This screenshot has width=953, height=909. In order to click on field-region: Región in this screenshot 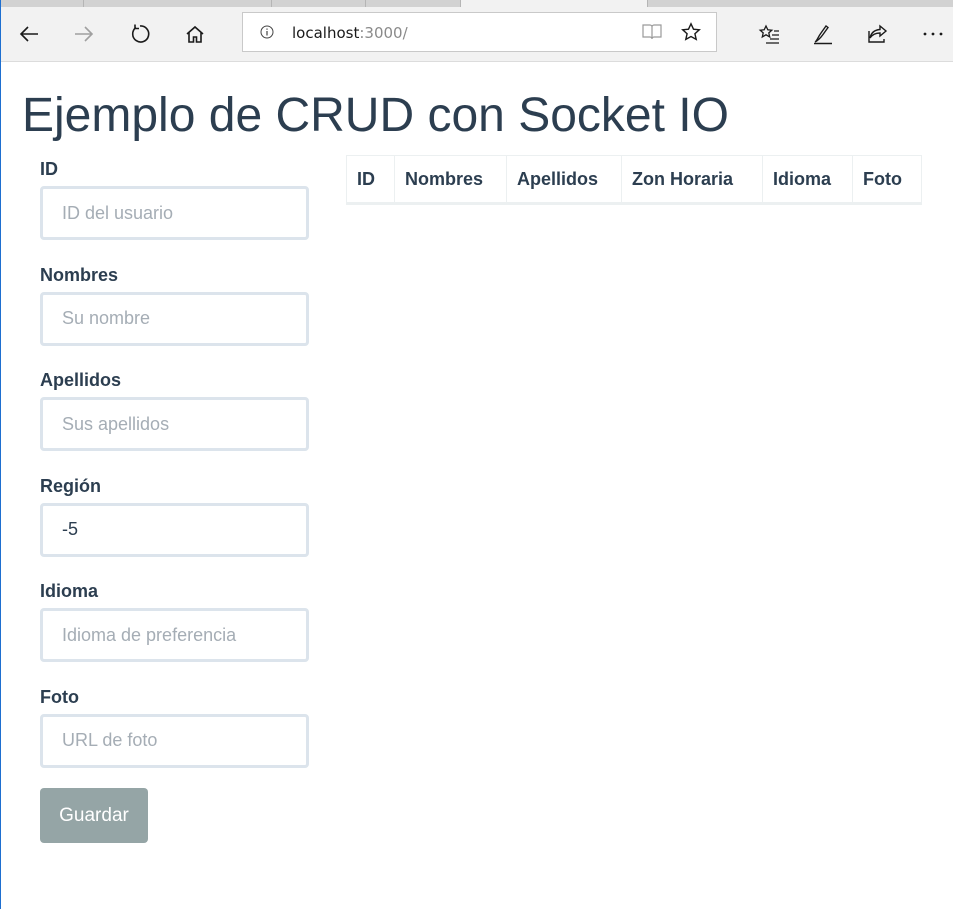, I will do `click(175, 526)`.